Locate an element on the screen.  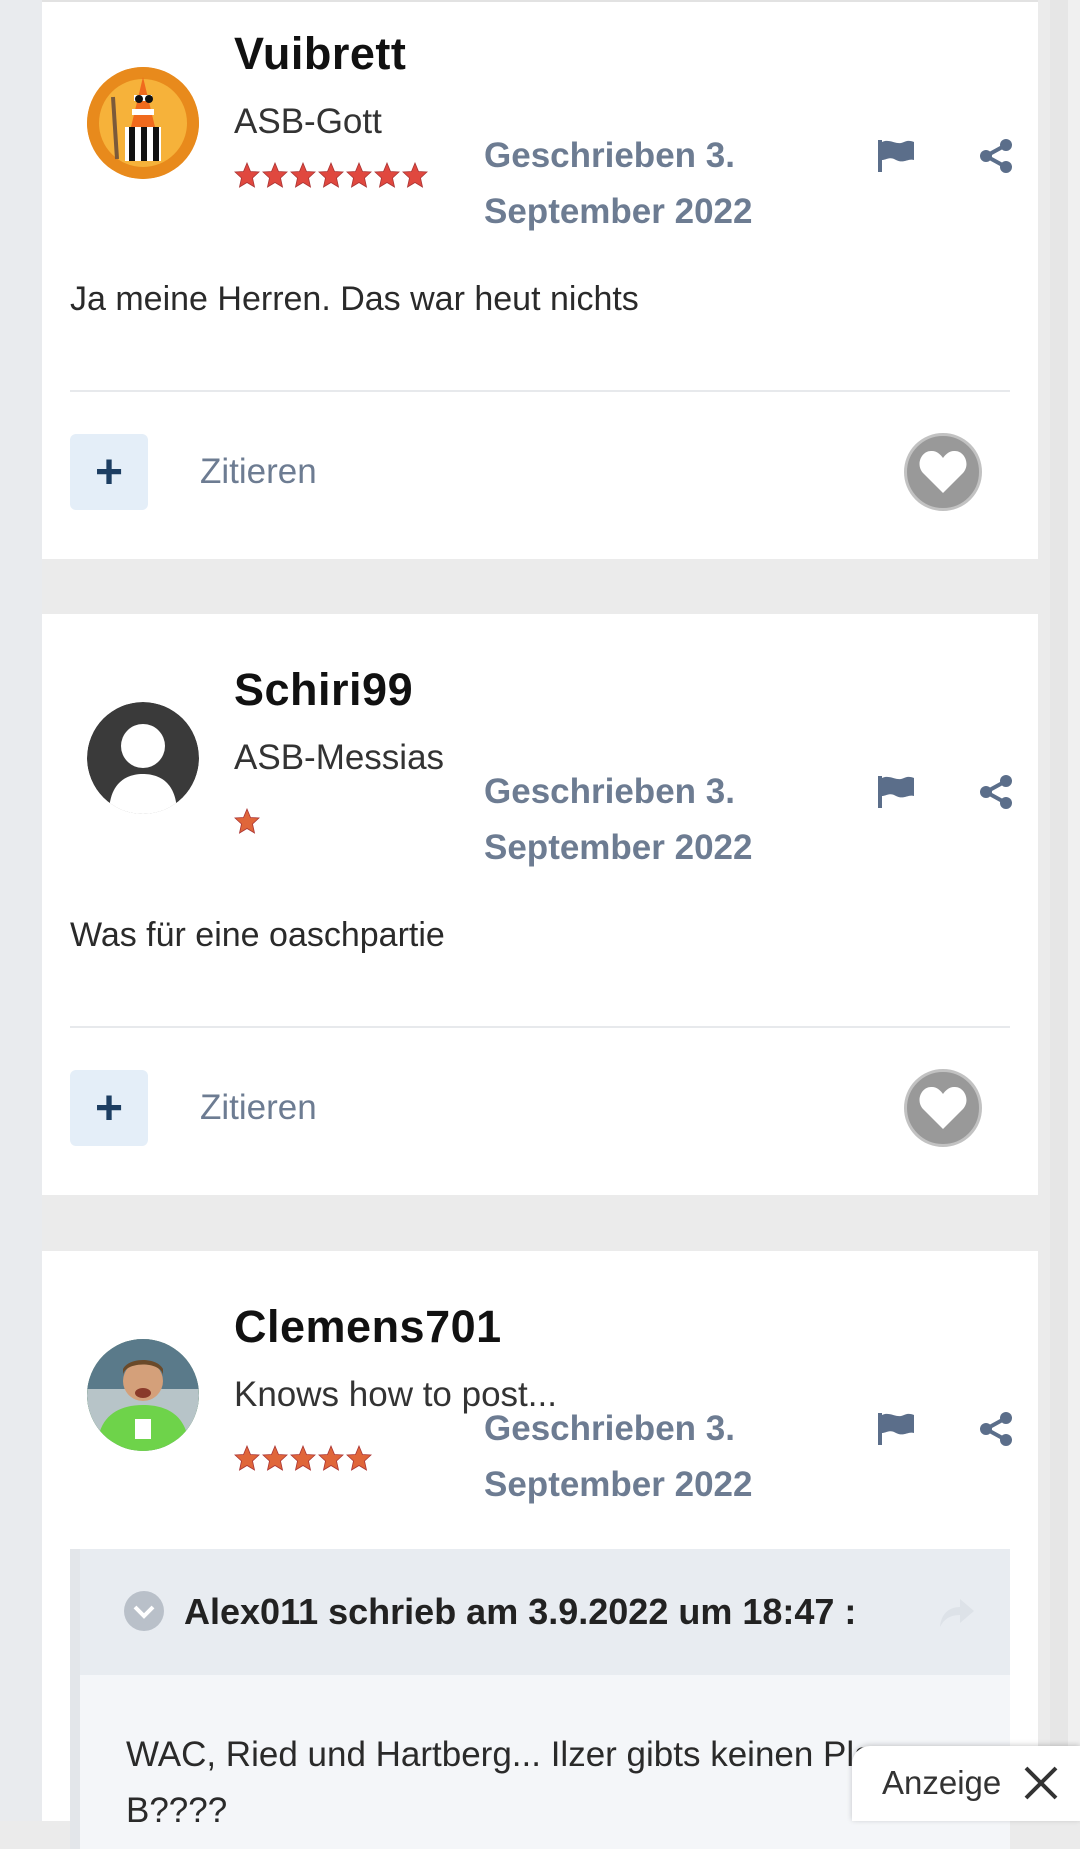
post-content: Ja meine Herren. Das war heut nichts is located at coordinates (354, 299).